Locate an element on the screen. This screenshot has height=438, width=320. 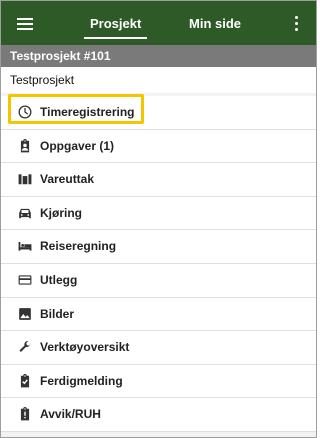
menu-item-bilder: Bilder is located at coordinates (158, 314).